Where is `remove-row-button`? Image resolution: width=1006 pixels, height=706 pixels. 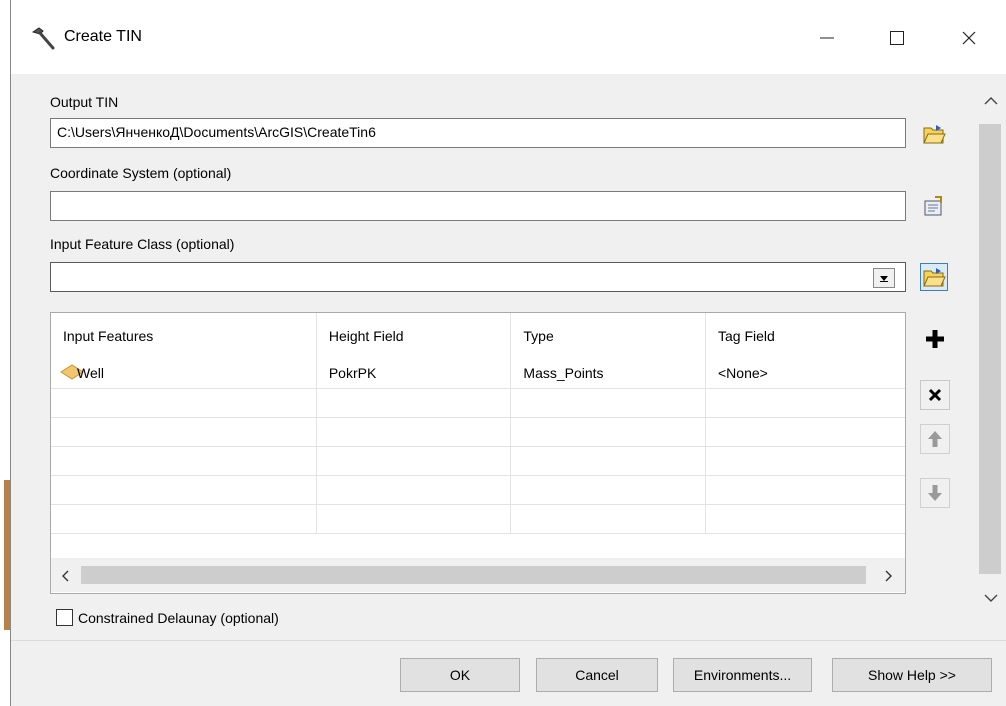 remove-row-button is located at coordinates (935, 395).